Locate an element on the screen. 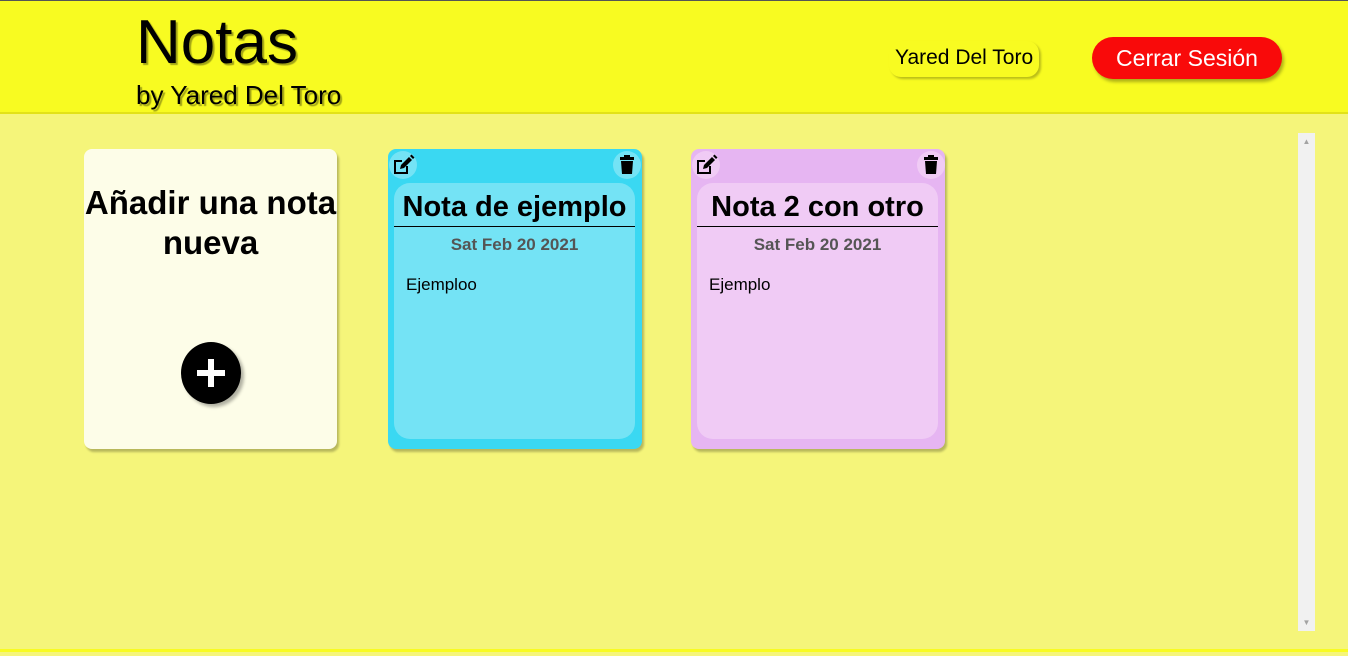 This screenshot has height=656, width=1348. note-content: Nota 2 con otro Sat Feb 20 2021 Ejemplo is located at coordinates (817, 311).